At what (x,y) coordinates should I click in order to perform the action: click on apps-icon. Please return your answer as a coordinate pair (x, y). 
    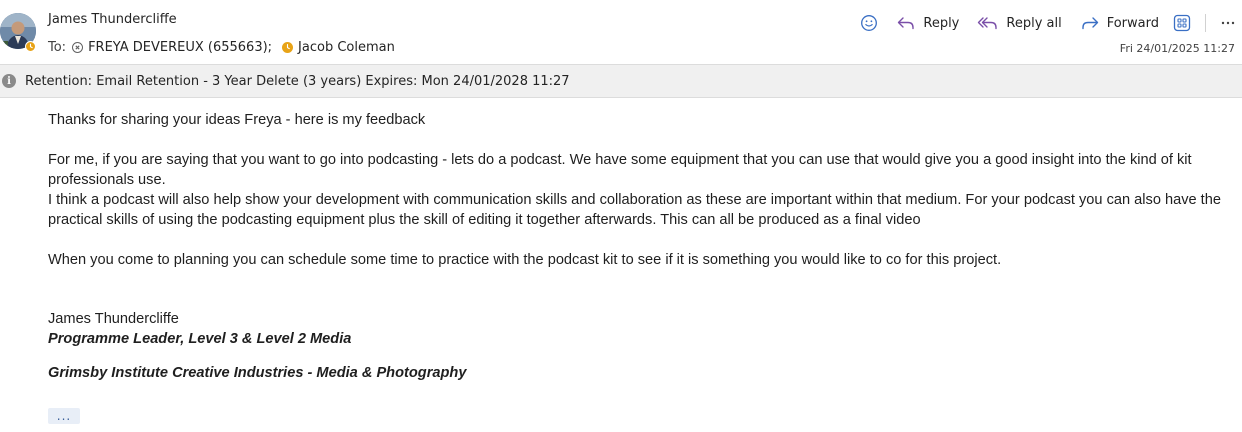
    Looking at the image, I should click on (1182, 23).